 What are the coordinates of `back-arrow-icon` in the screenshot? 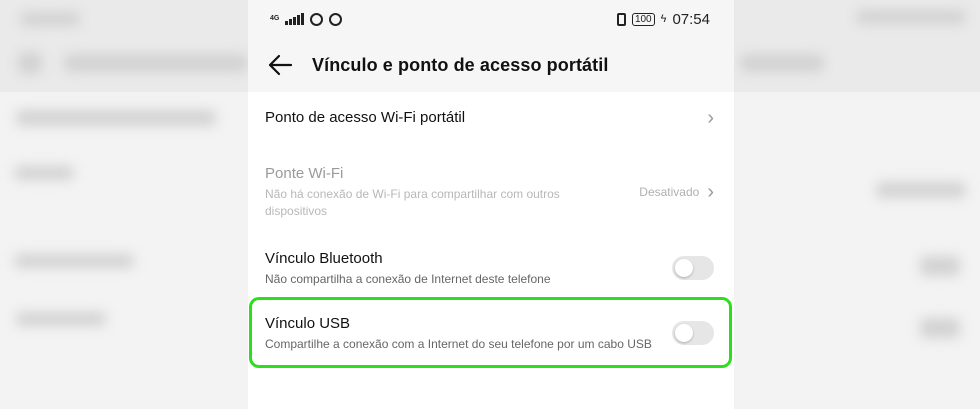 It's located at (280, 65).